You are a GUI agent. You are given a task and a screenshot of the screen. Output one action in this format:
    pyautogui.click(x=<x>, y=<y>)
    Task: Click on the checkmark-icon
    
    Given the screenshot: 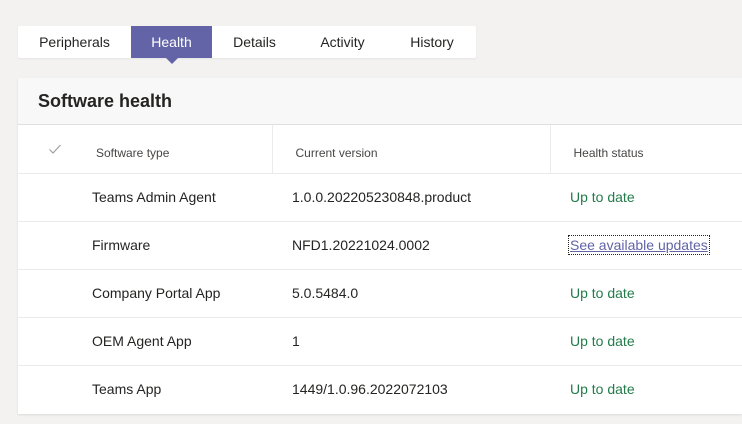 What is the action you would take?
    pyautogui.click(x=55, y=149)
    